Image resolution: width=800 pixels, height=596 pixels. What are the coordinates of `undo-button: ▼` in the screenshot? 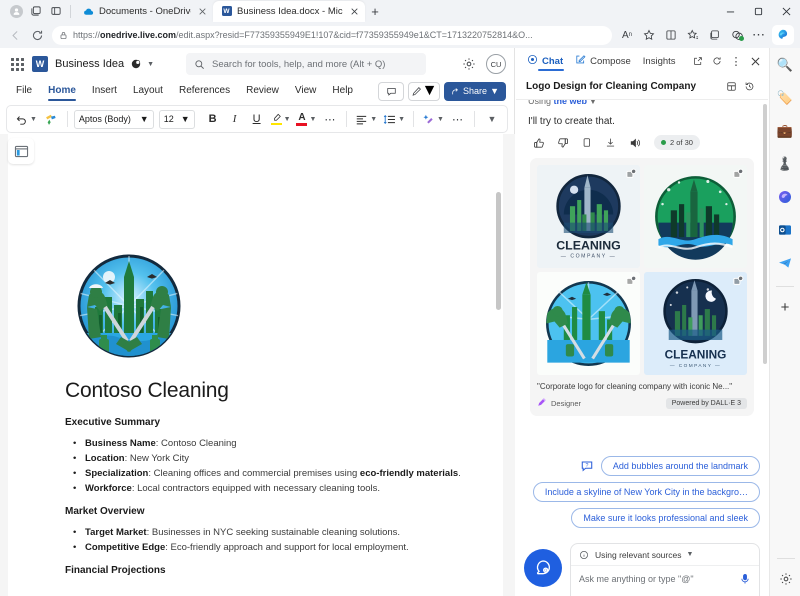 It's located at (26, 119).